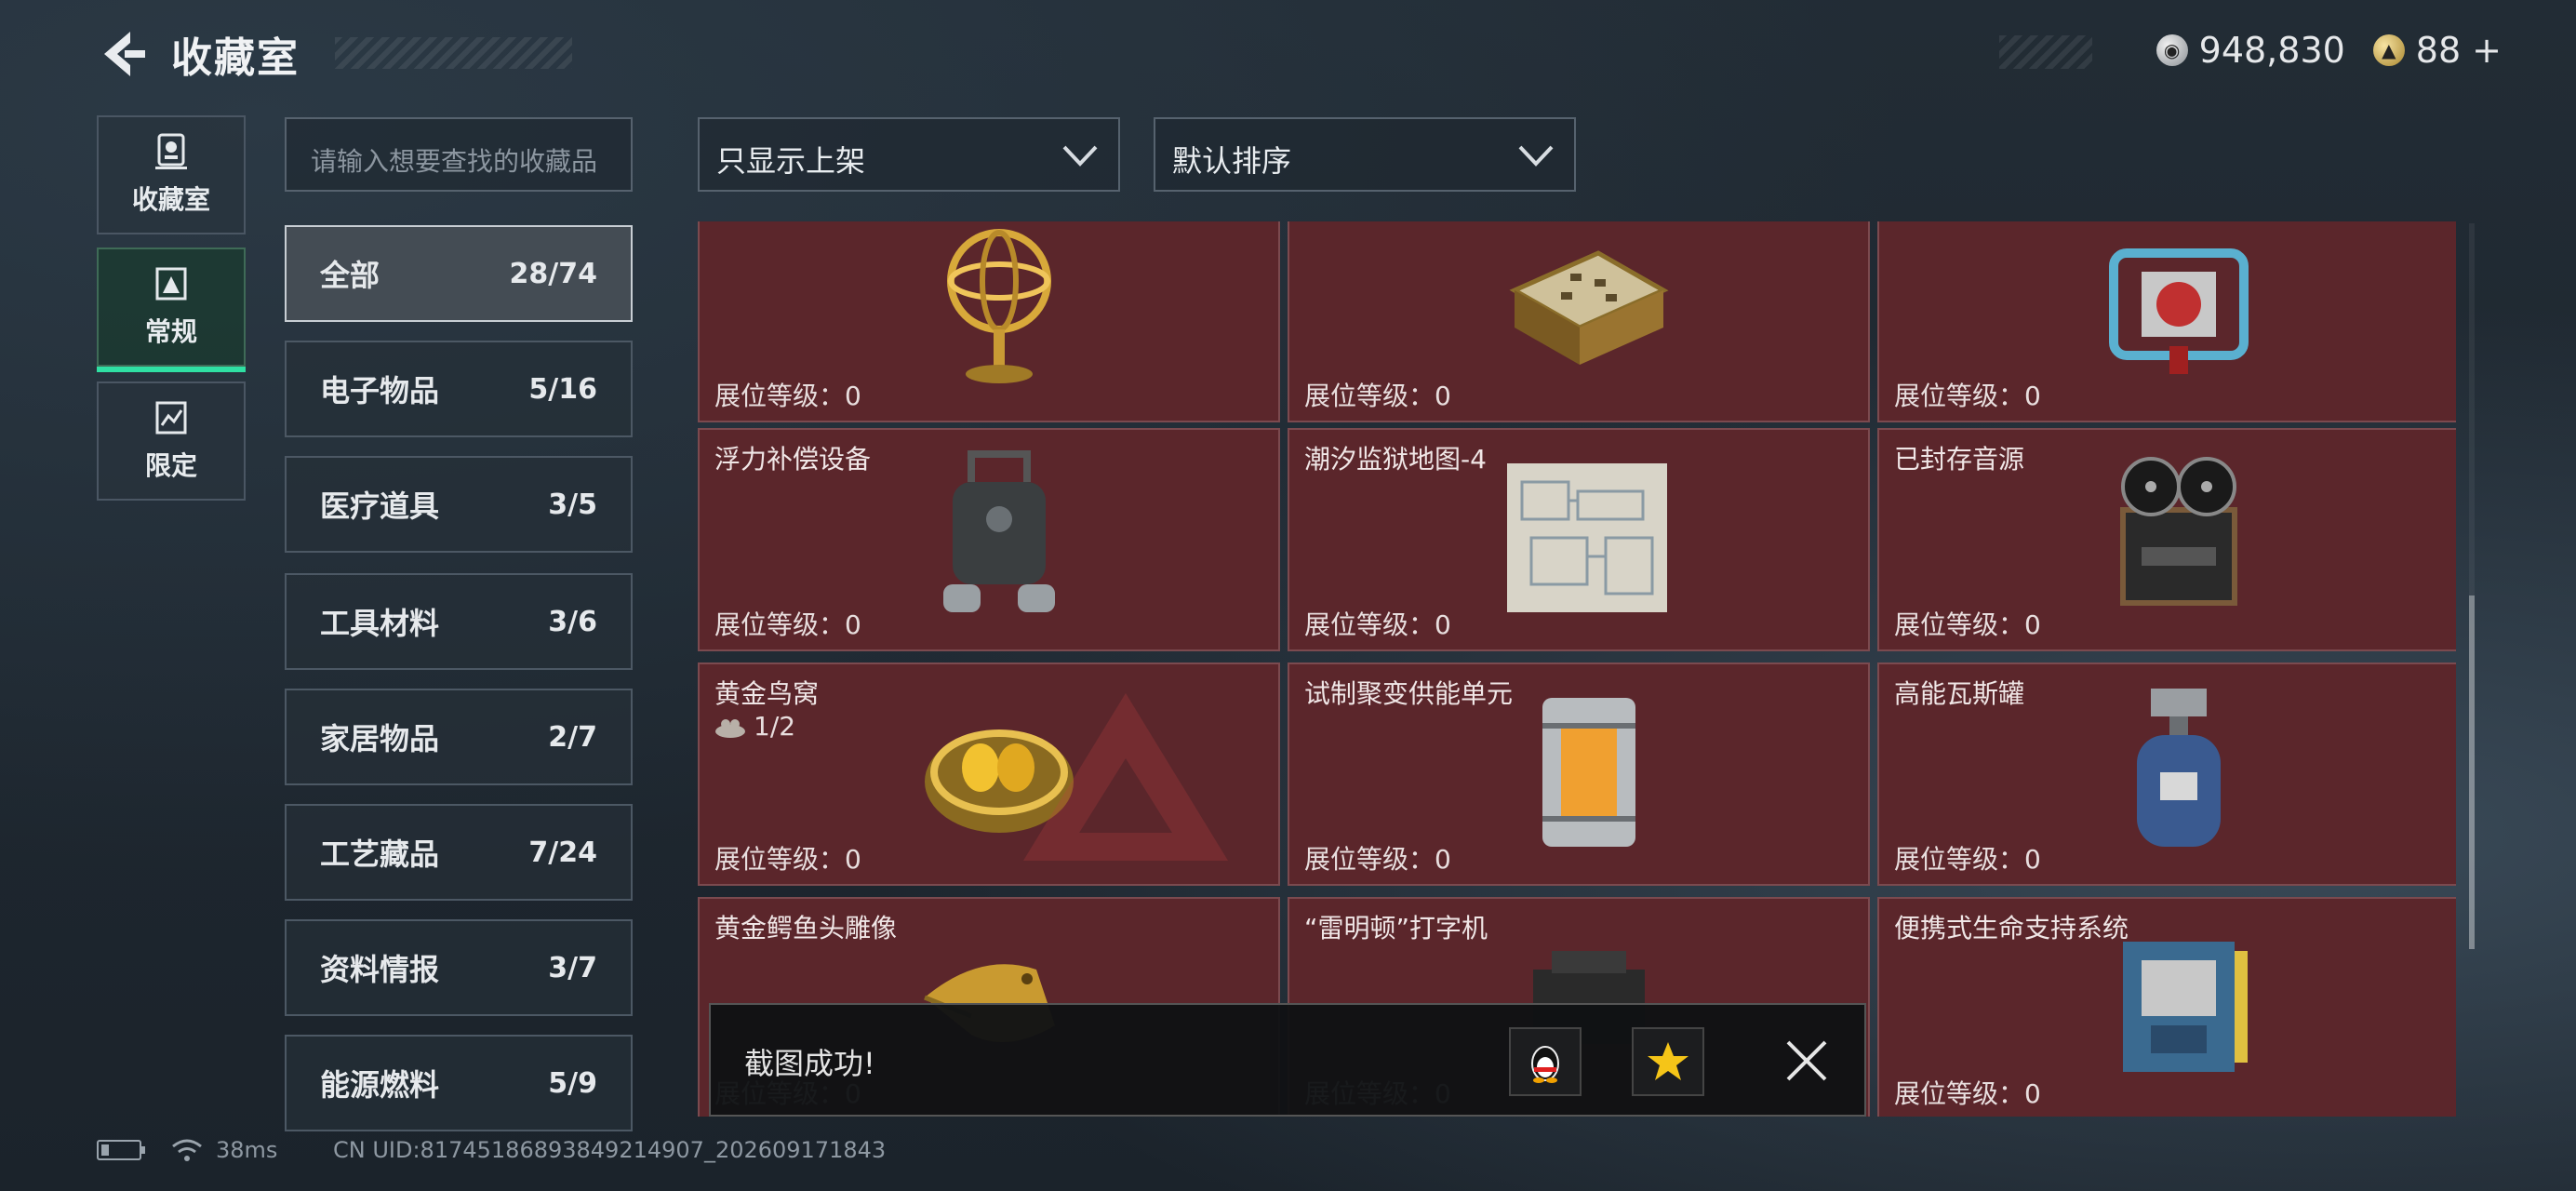 This screenshot has width=2576, height=1191. I want to click on item-card: 便携式生命支持系统 展位等级：0, so click(2166, 1007).